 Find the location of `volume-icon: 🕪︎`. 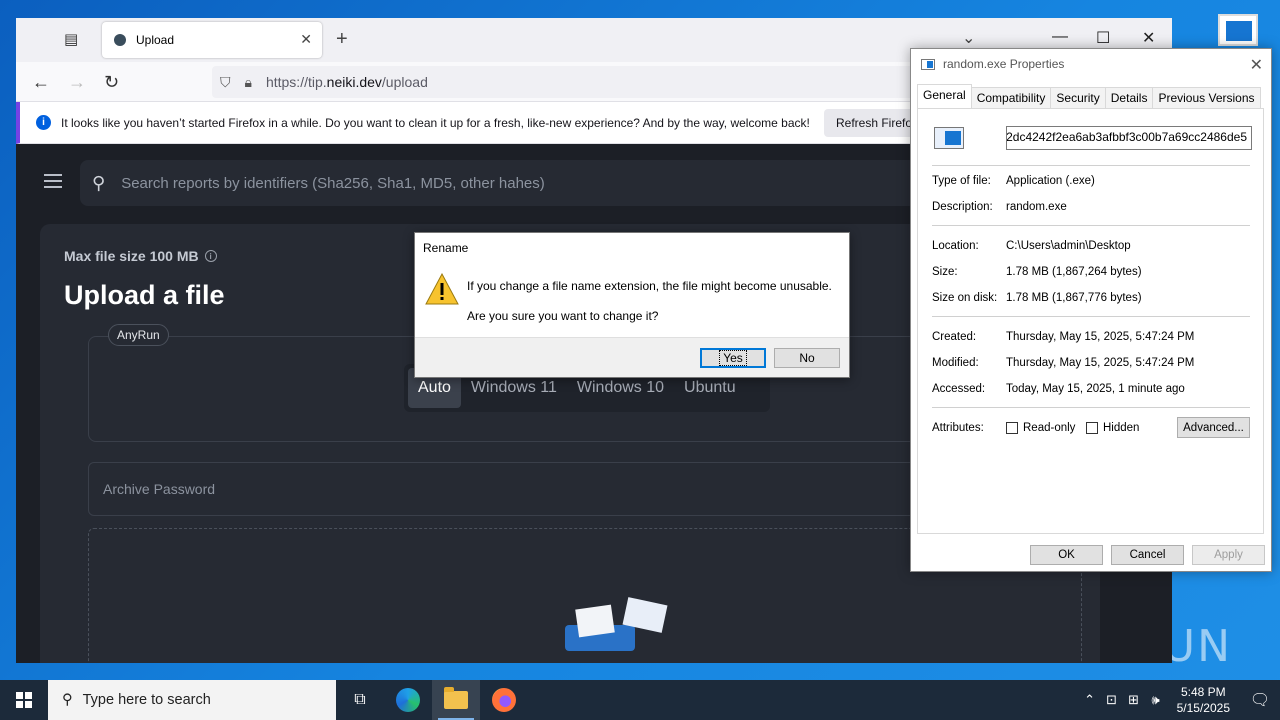

volume-icon: 🕪︎ is located at coordinates (1156, 700).